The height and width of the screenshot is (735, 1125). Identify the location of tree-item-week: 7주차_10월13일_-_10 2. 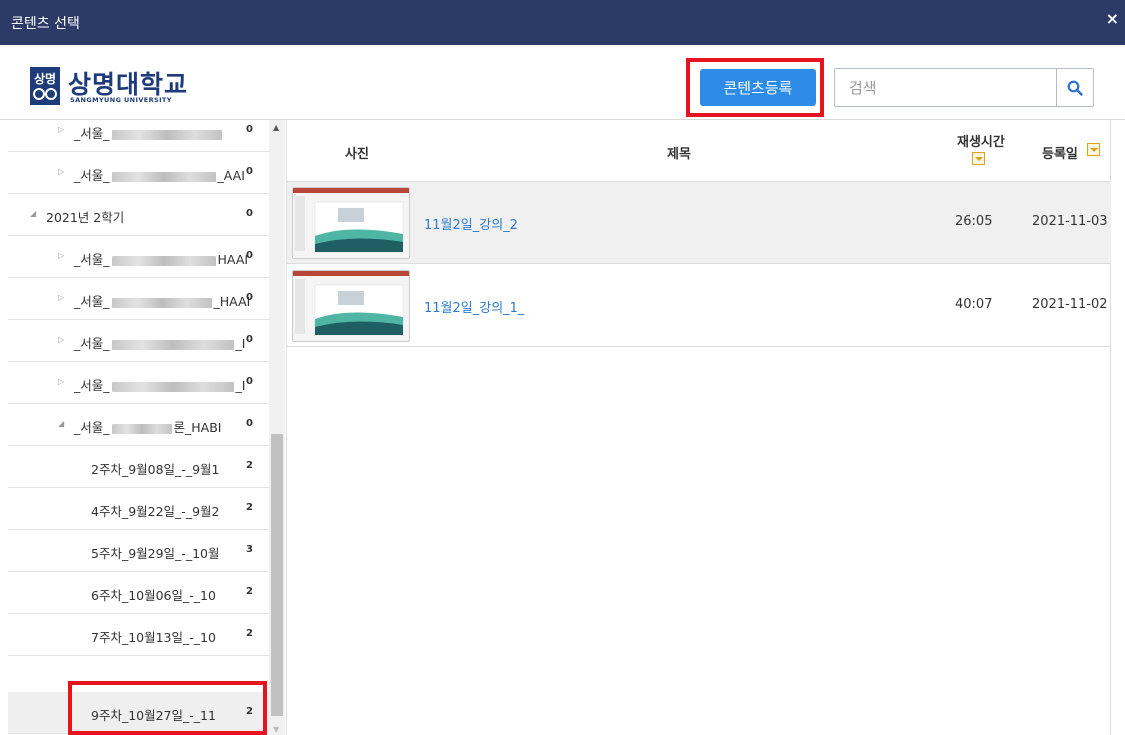
(139, 635).